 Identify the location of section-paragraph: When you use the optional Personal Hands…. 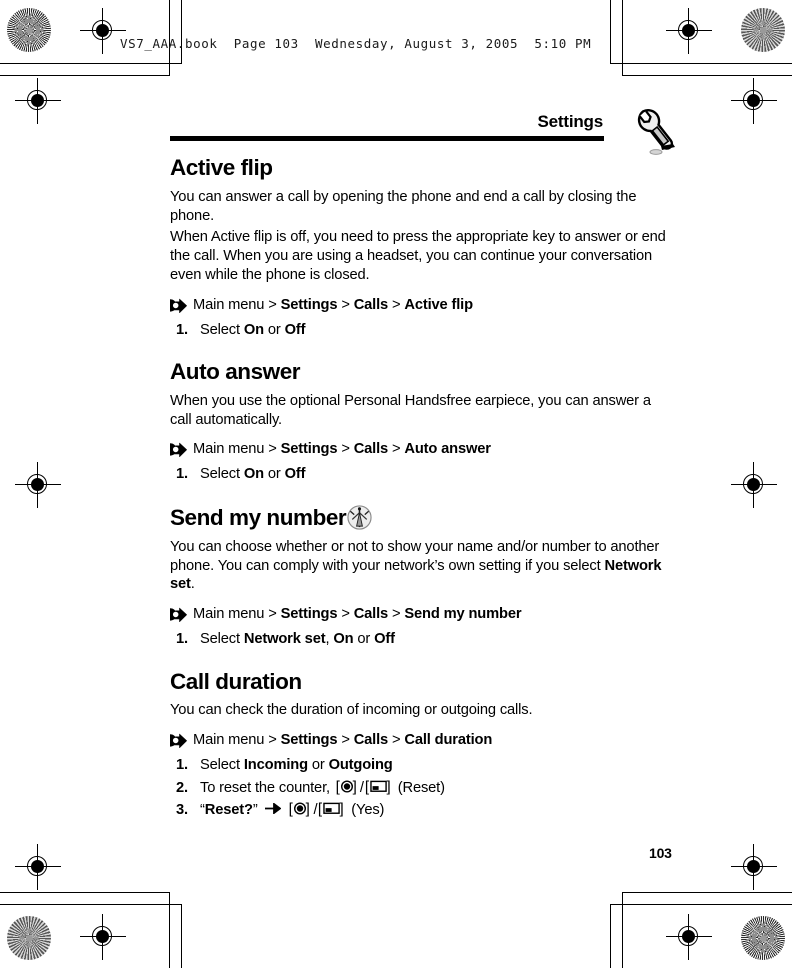
(410, 410).